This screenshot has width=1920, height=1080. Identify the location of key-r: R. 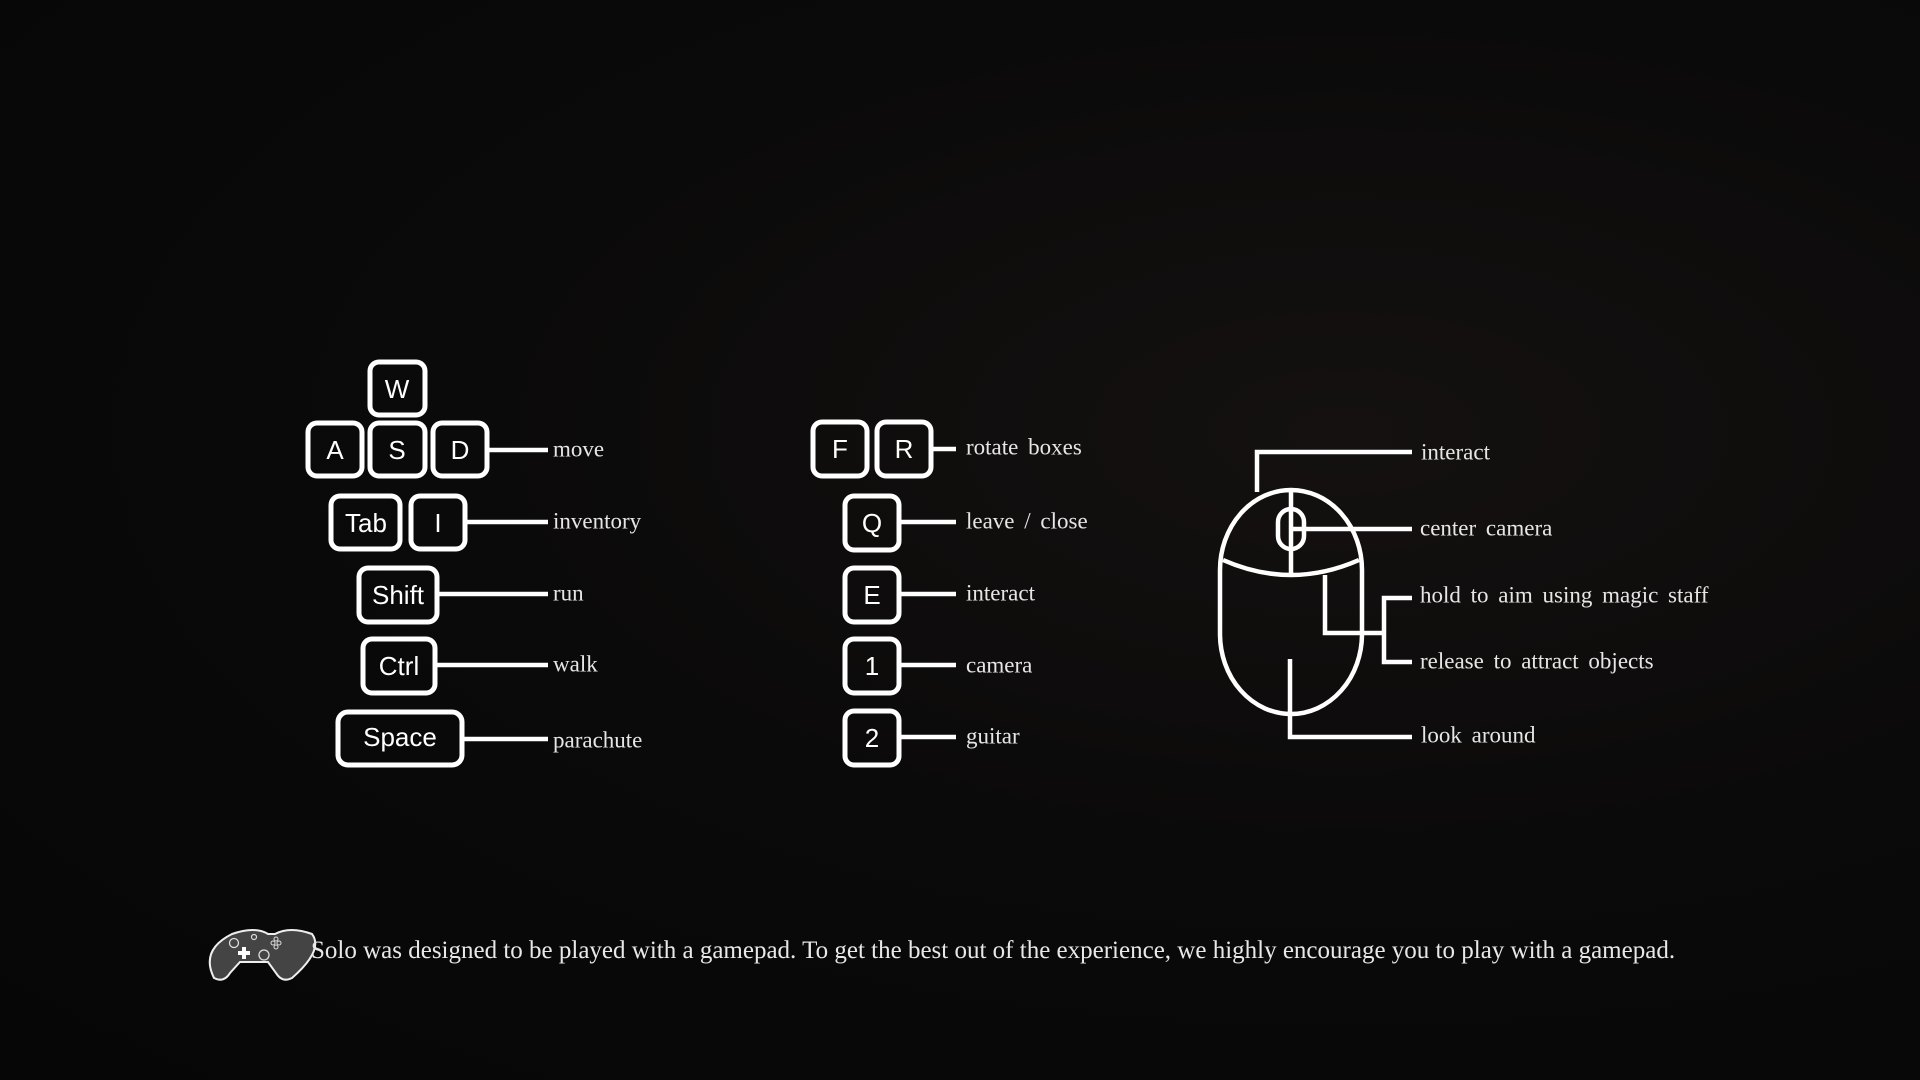
(904, 449).